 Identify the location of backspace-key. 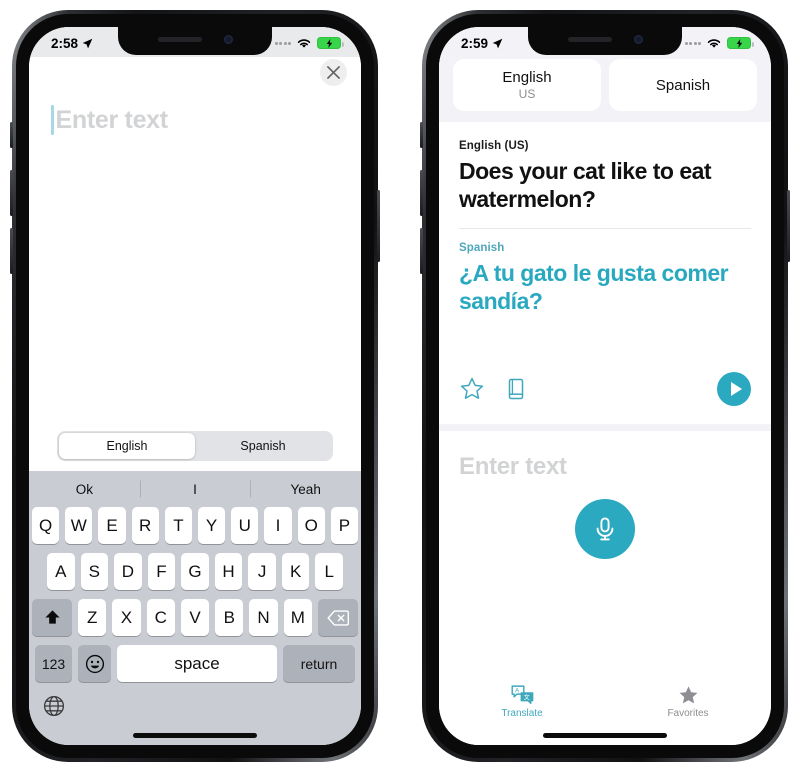
(337, 617).